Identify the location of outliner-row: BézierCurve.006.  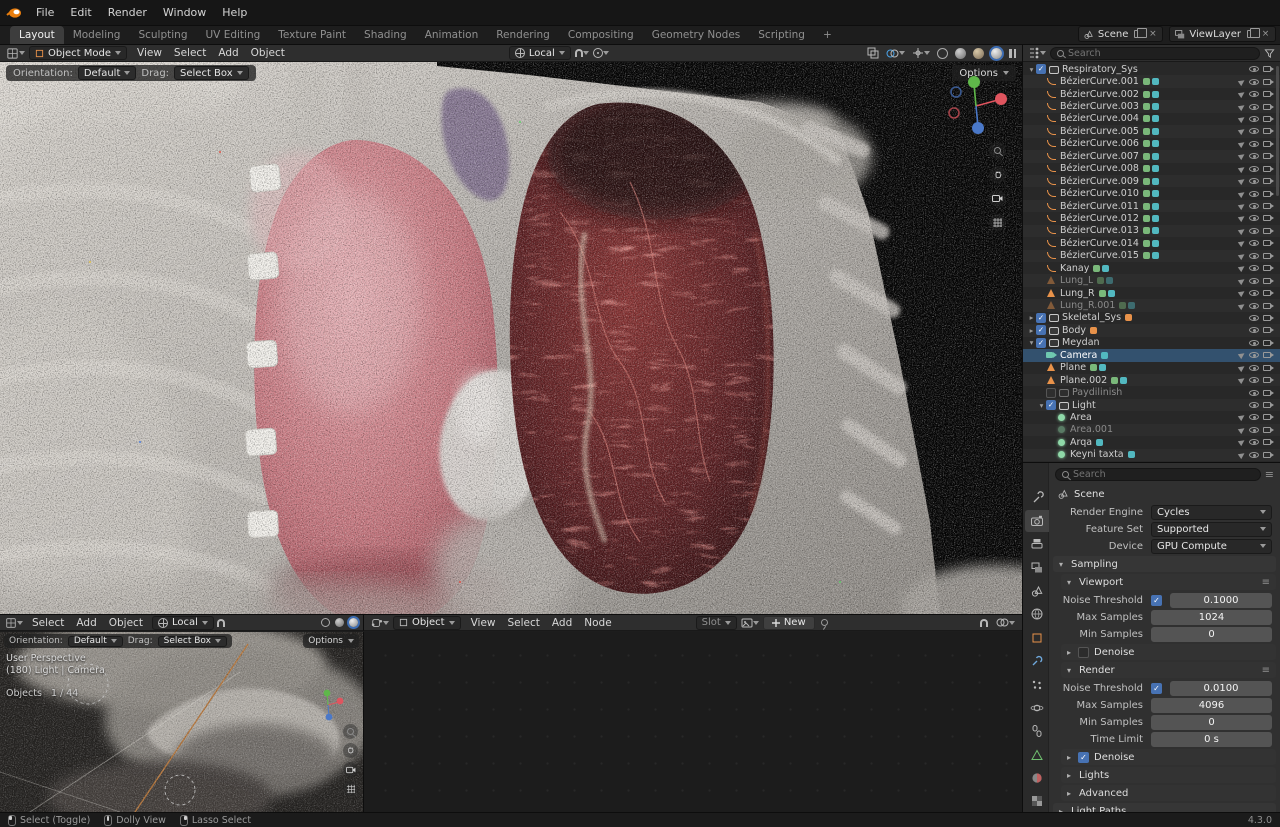
(1151, 144).